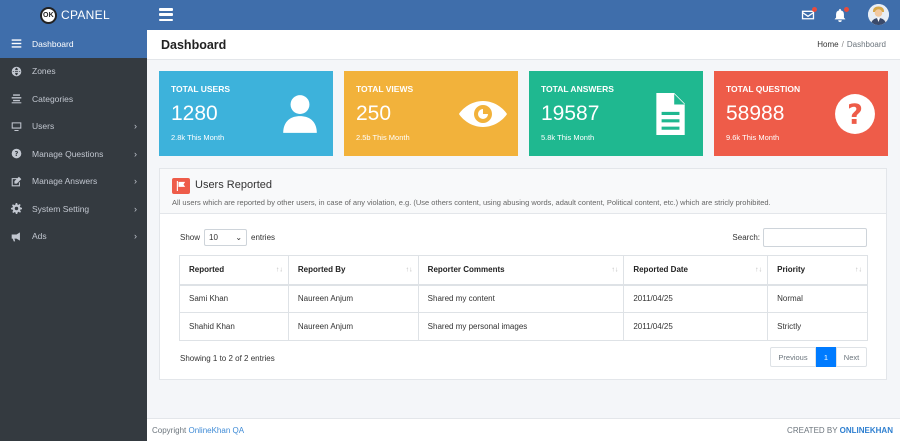 This screenshot has height=441, width=900. I want to click on notification-dot, so click(846, 9).